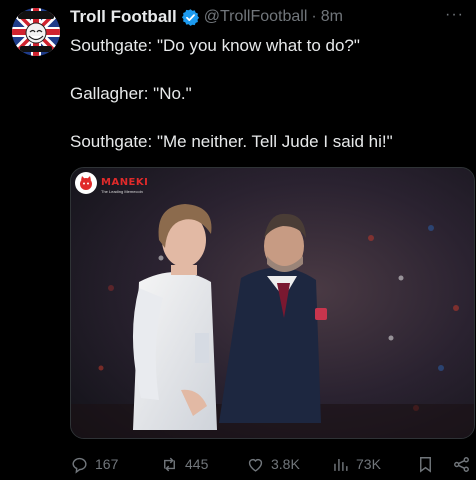 Image resolution: width=476 pixels, height=480 pixels. What do you see at coordinates (125, 182) in the screenshot?
I see `watermark-brand: MANEKI` at bounding box center [125, 182].